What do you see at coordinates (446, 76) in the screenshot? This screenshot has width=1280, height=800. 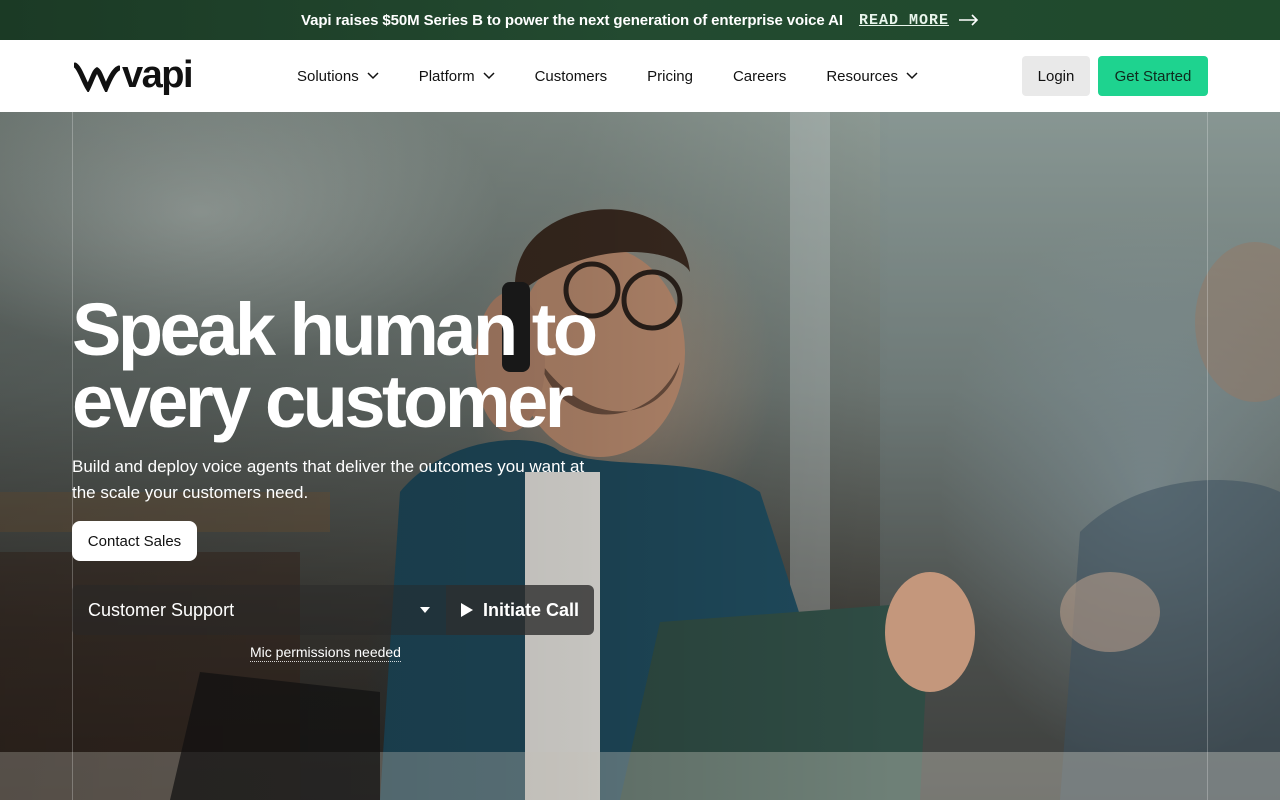 I see `nav-item-label: Platform` at bounding box center [446, 76].